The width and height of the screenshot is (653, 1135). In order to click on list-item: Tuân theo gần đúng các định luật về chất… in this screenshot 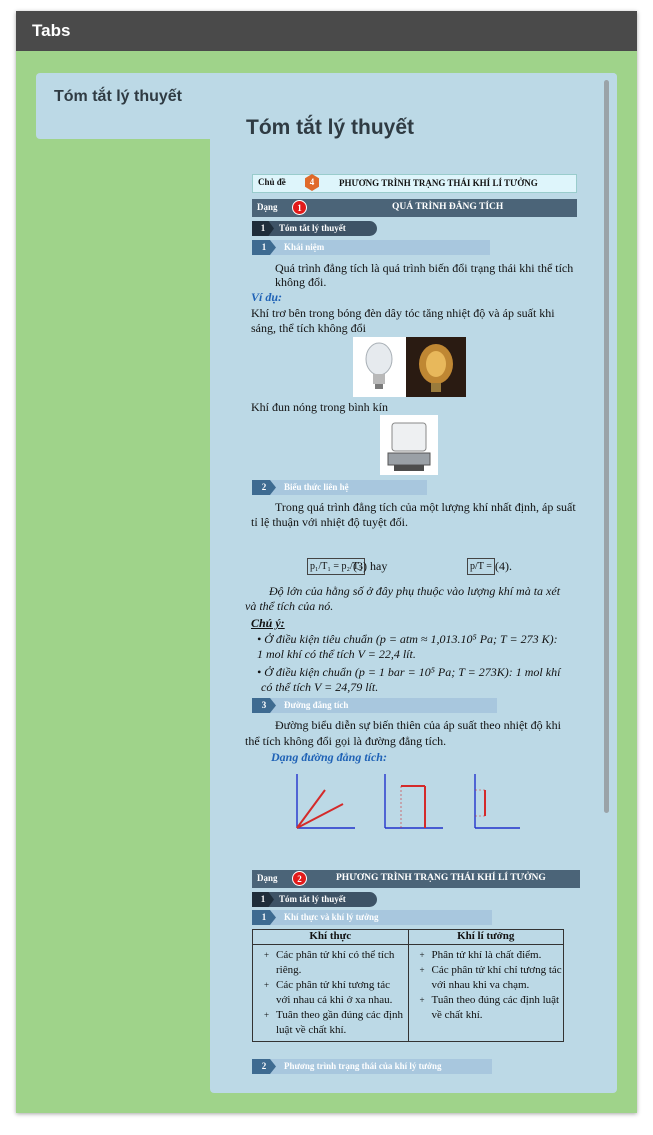, I will do `click(335, 1023)`.